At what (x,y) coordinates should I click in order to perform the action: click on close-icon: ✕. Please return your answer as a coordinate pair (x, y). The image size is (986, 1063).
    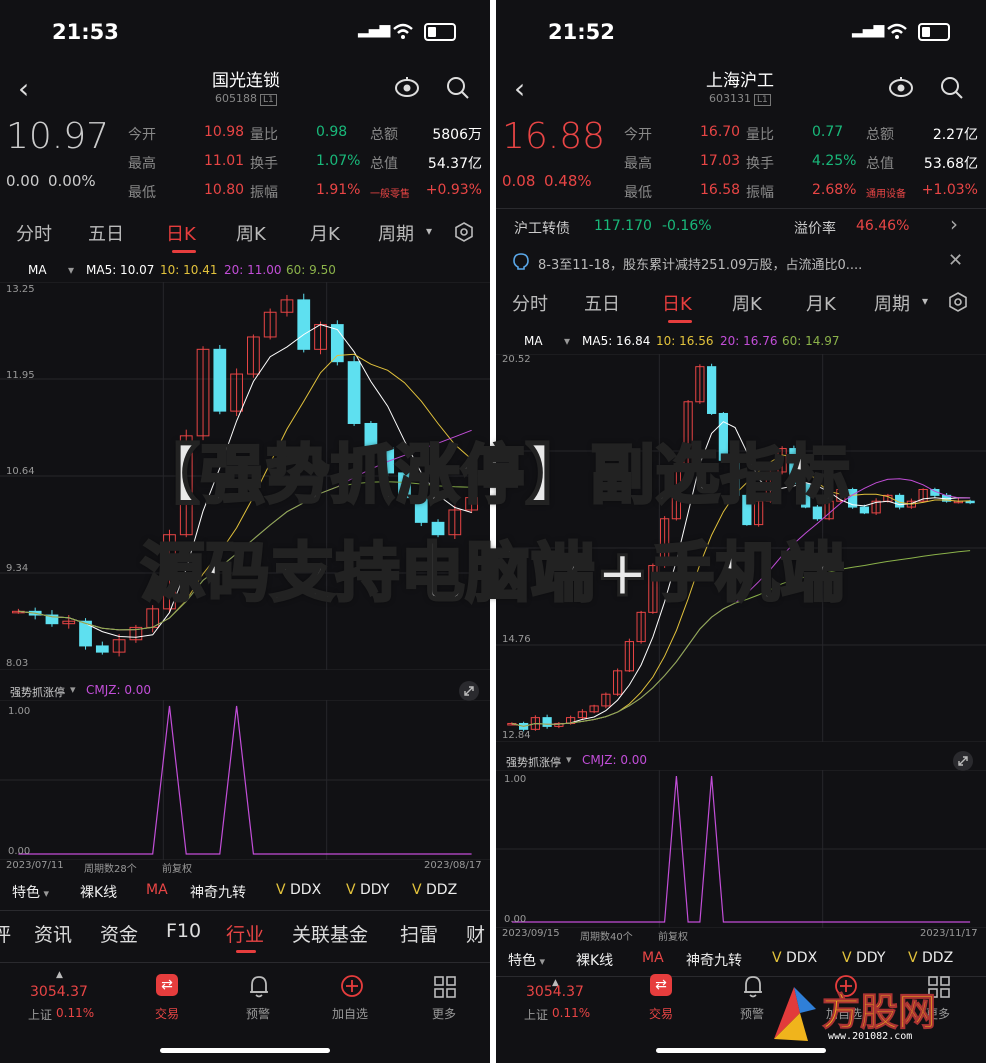
    Looking at the image, I should click on (955, 260).